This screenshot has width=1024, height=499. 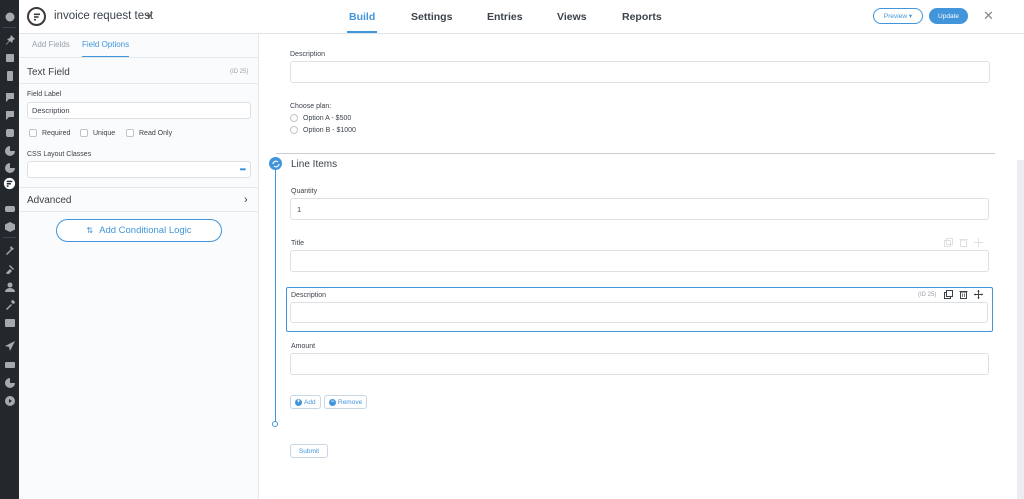 What do you see at coordinates (9, 57) in the screenshot?
I see `media-icon` at bounding box center [9, 57].